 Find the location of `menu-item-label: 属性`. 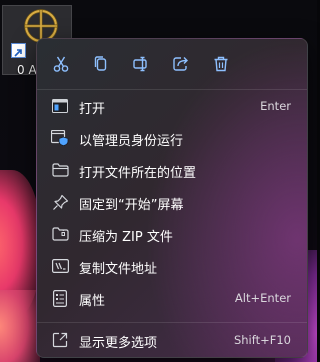

menu-item-label: 属性 is located at coordinates (92, 301).